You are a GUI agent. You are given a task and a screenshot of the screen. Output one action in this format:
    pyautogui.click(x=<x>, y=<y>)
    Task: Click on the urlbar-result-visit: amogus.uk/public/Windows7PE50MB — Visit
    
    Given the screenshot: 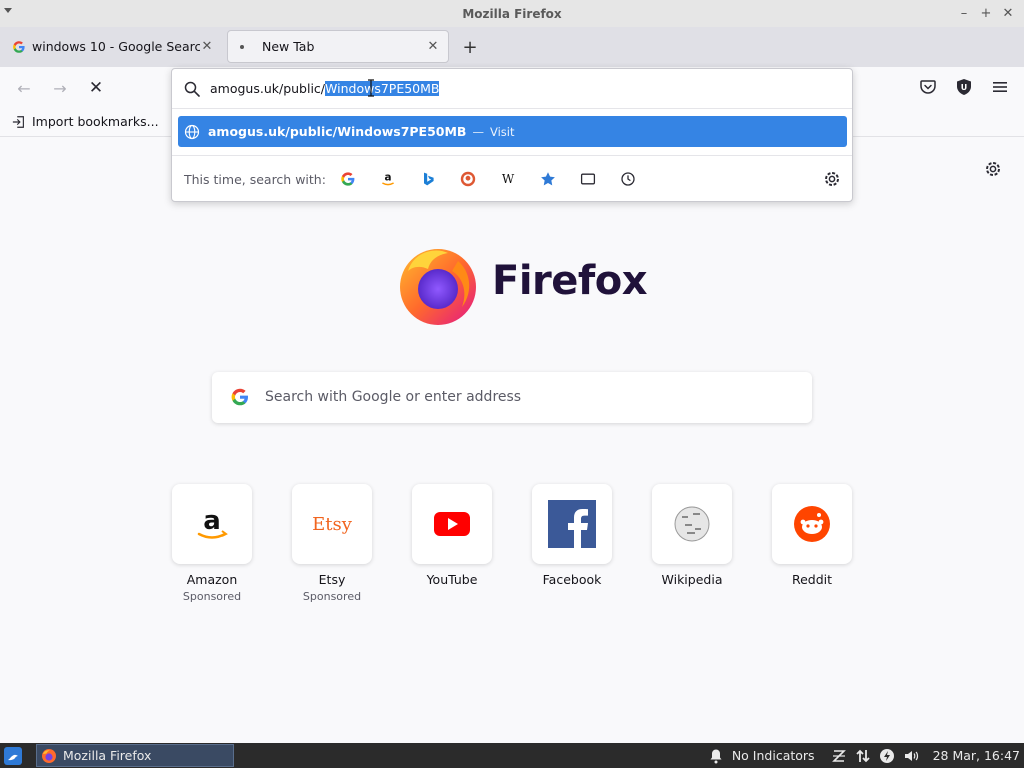 What is the action you would take?
    pyautogui.click(x=512, y=131)
    